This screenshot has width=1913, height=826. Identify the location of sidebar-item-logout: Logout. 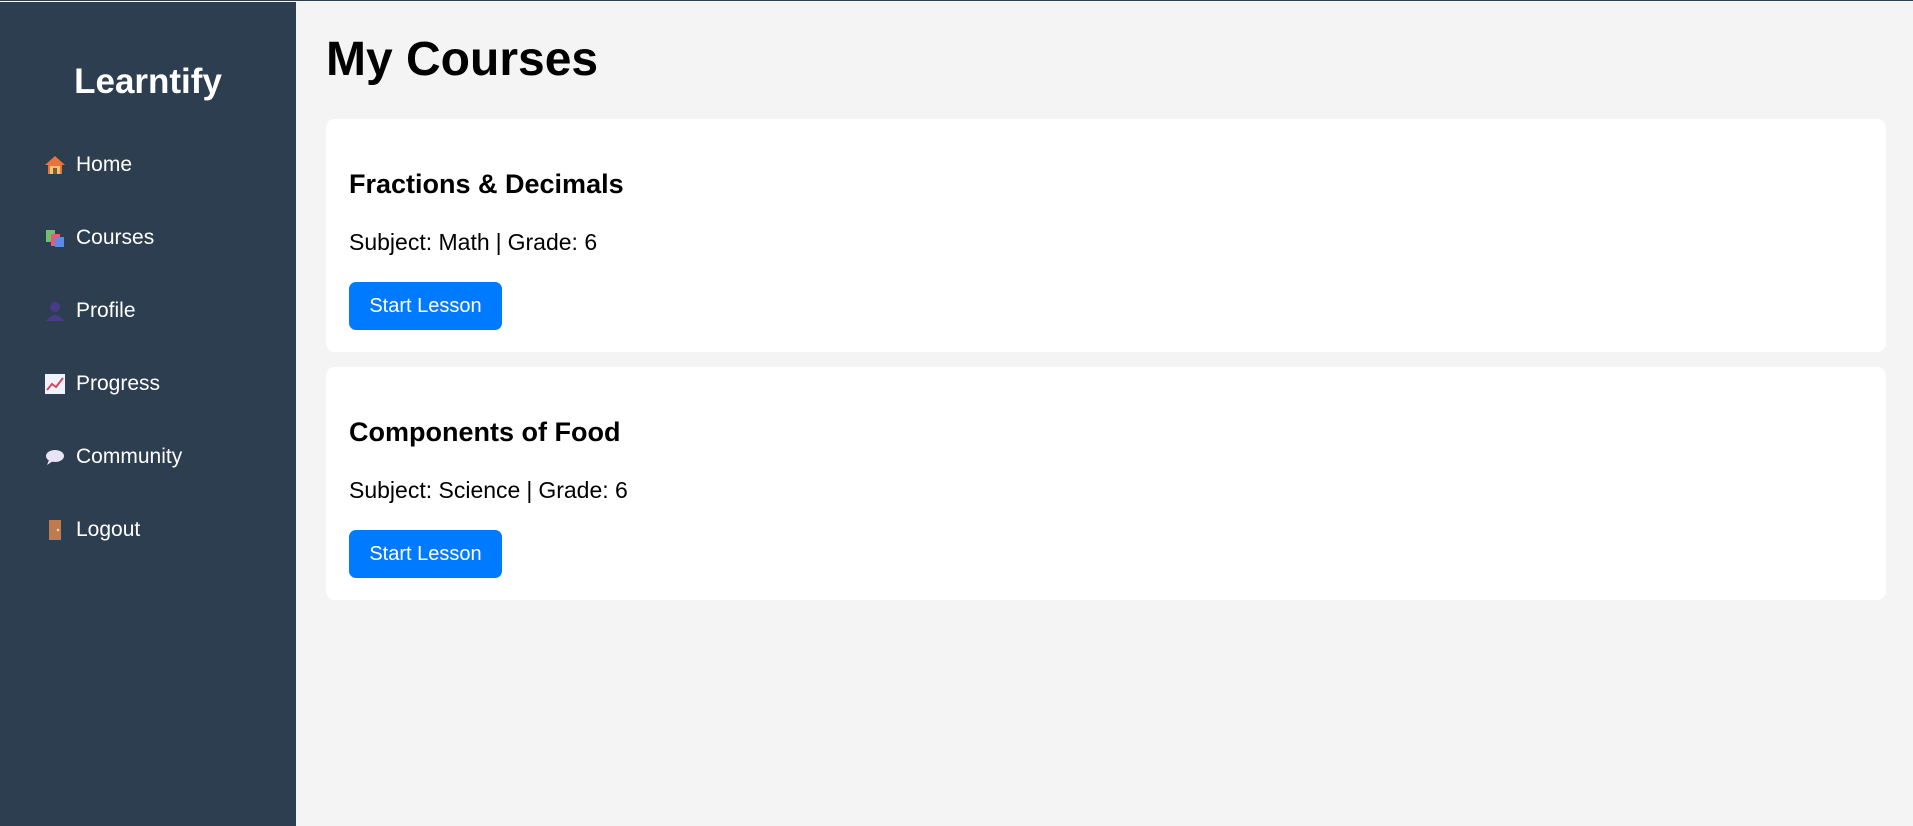
(92, 530).